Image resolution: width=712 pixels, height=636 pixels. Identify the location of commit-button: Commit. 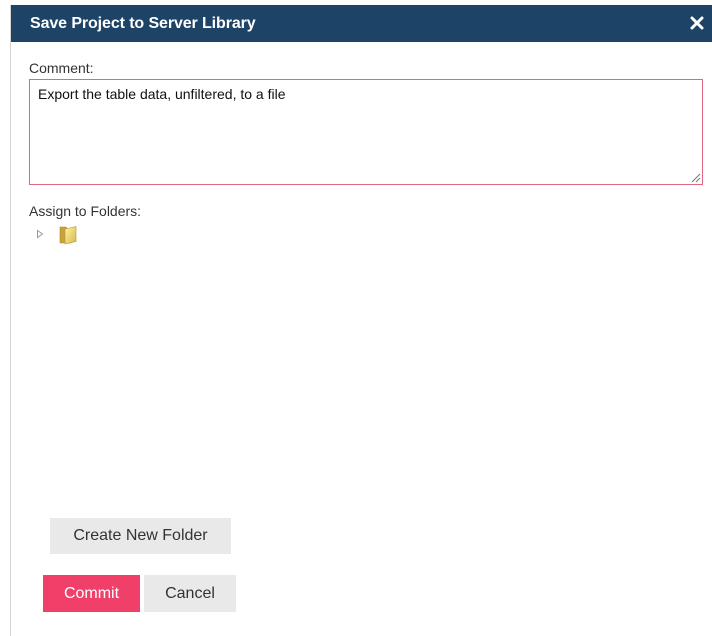
(91, 593).